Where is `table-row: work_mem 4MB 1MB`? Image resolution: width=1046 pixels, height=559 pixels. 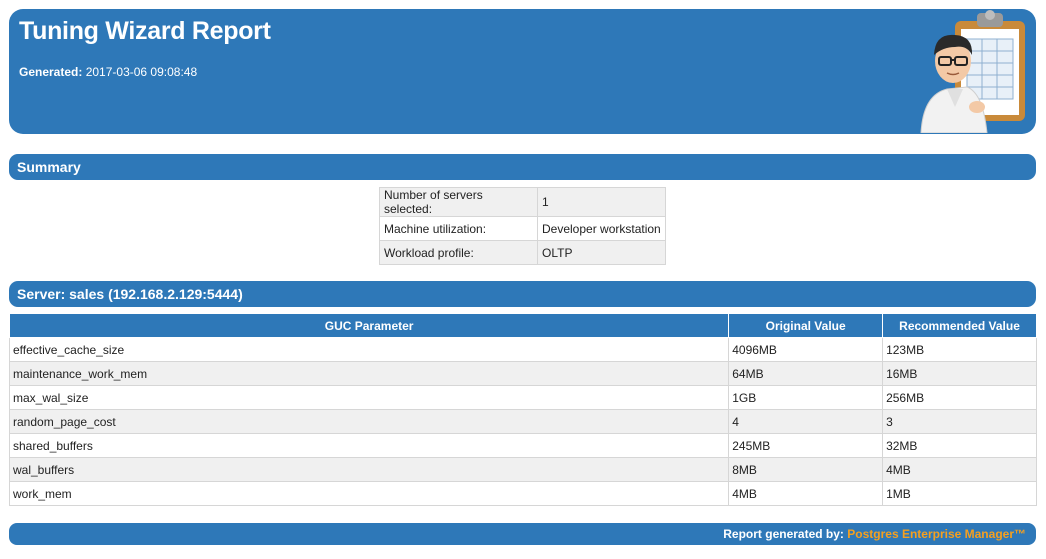
table-row: work_mem 4MB 1MB is located at coordinates (522, 493).